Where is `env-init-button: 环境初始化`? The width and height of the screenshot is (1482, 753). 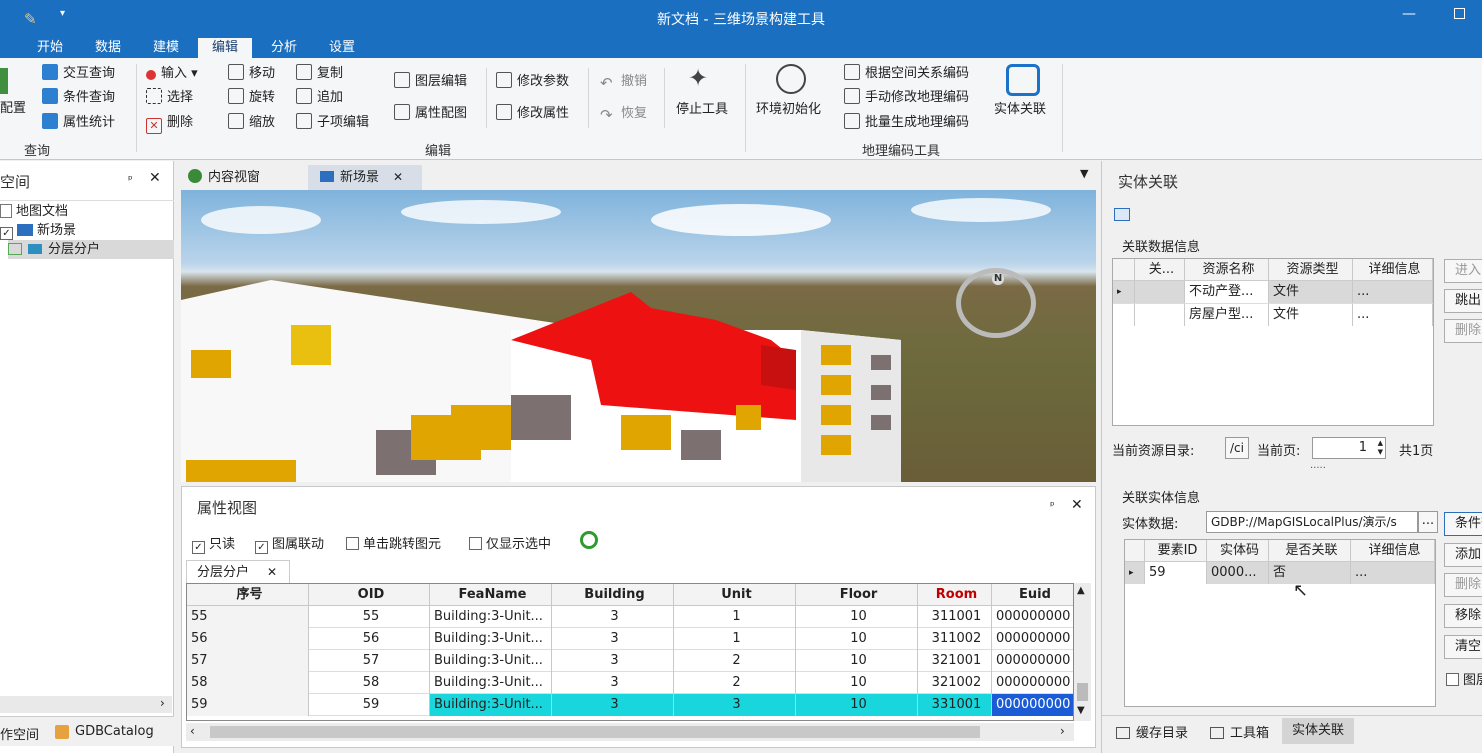 env-init-button: 环境初始化 is located at coordinates (788, 110).